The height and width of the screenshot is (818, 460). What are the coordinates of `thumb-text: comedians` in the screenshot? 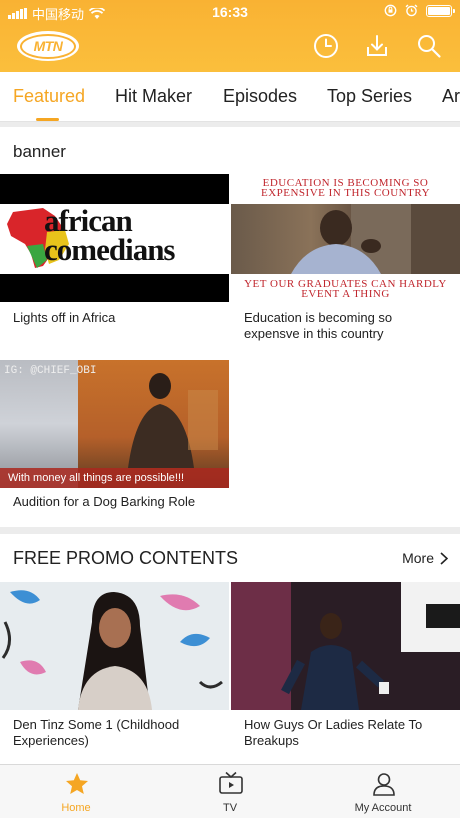 It's located at (109, 249).